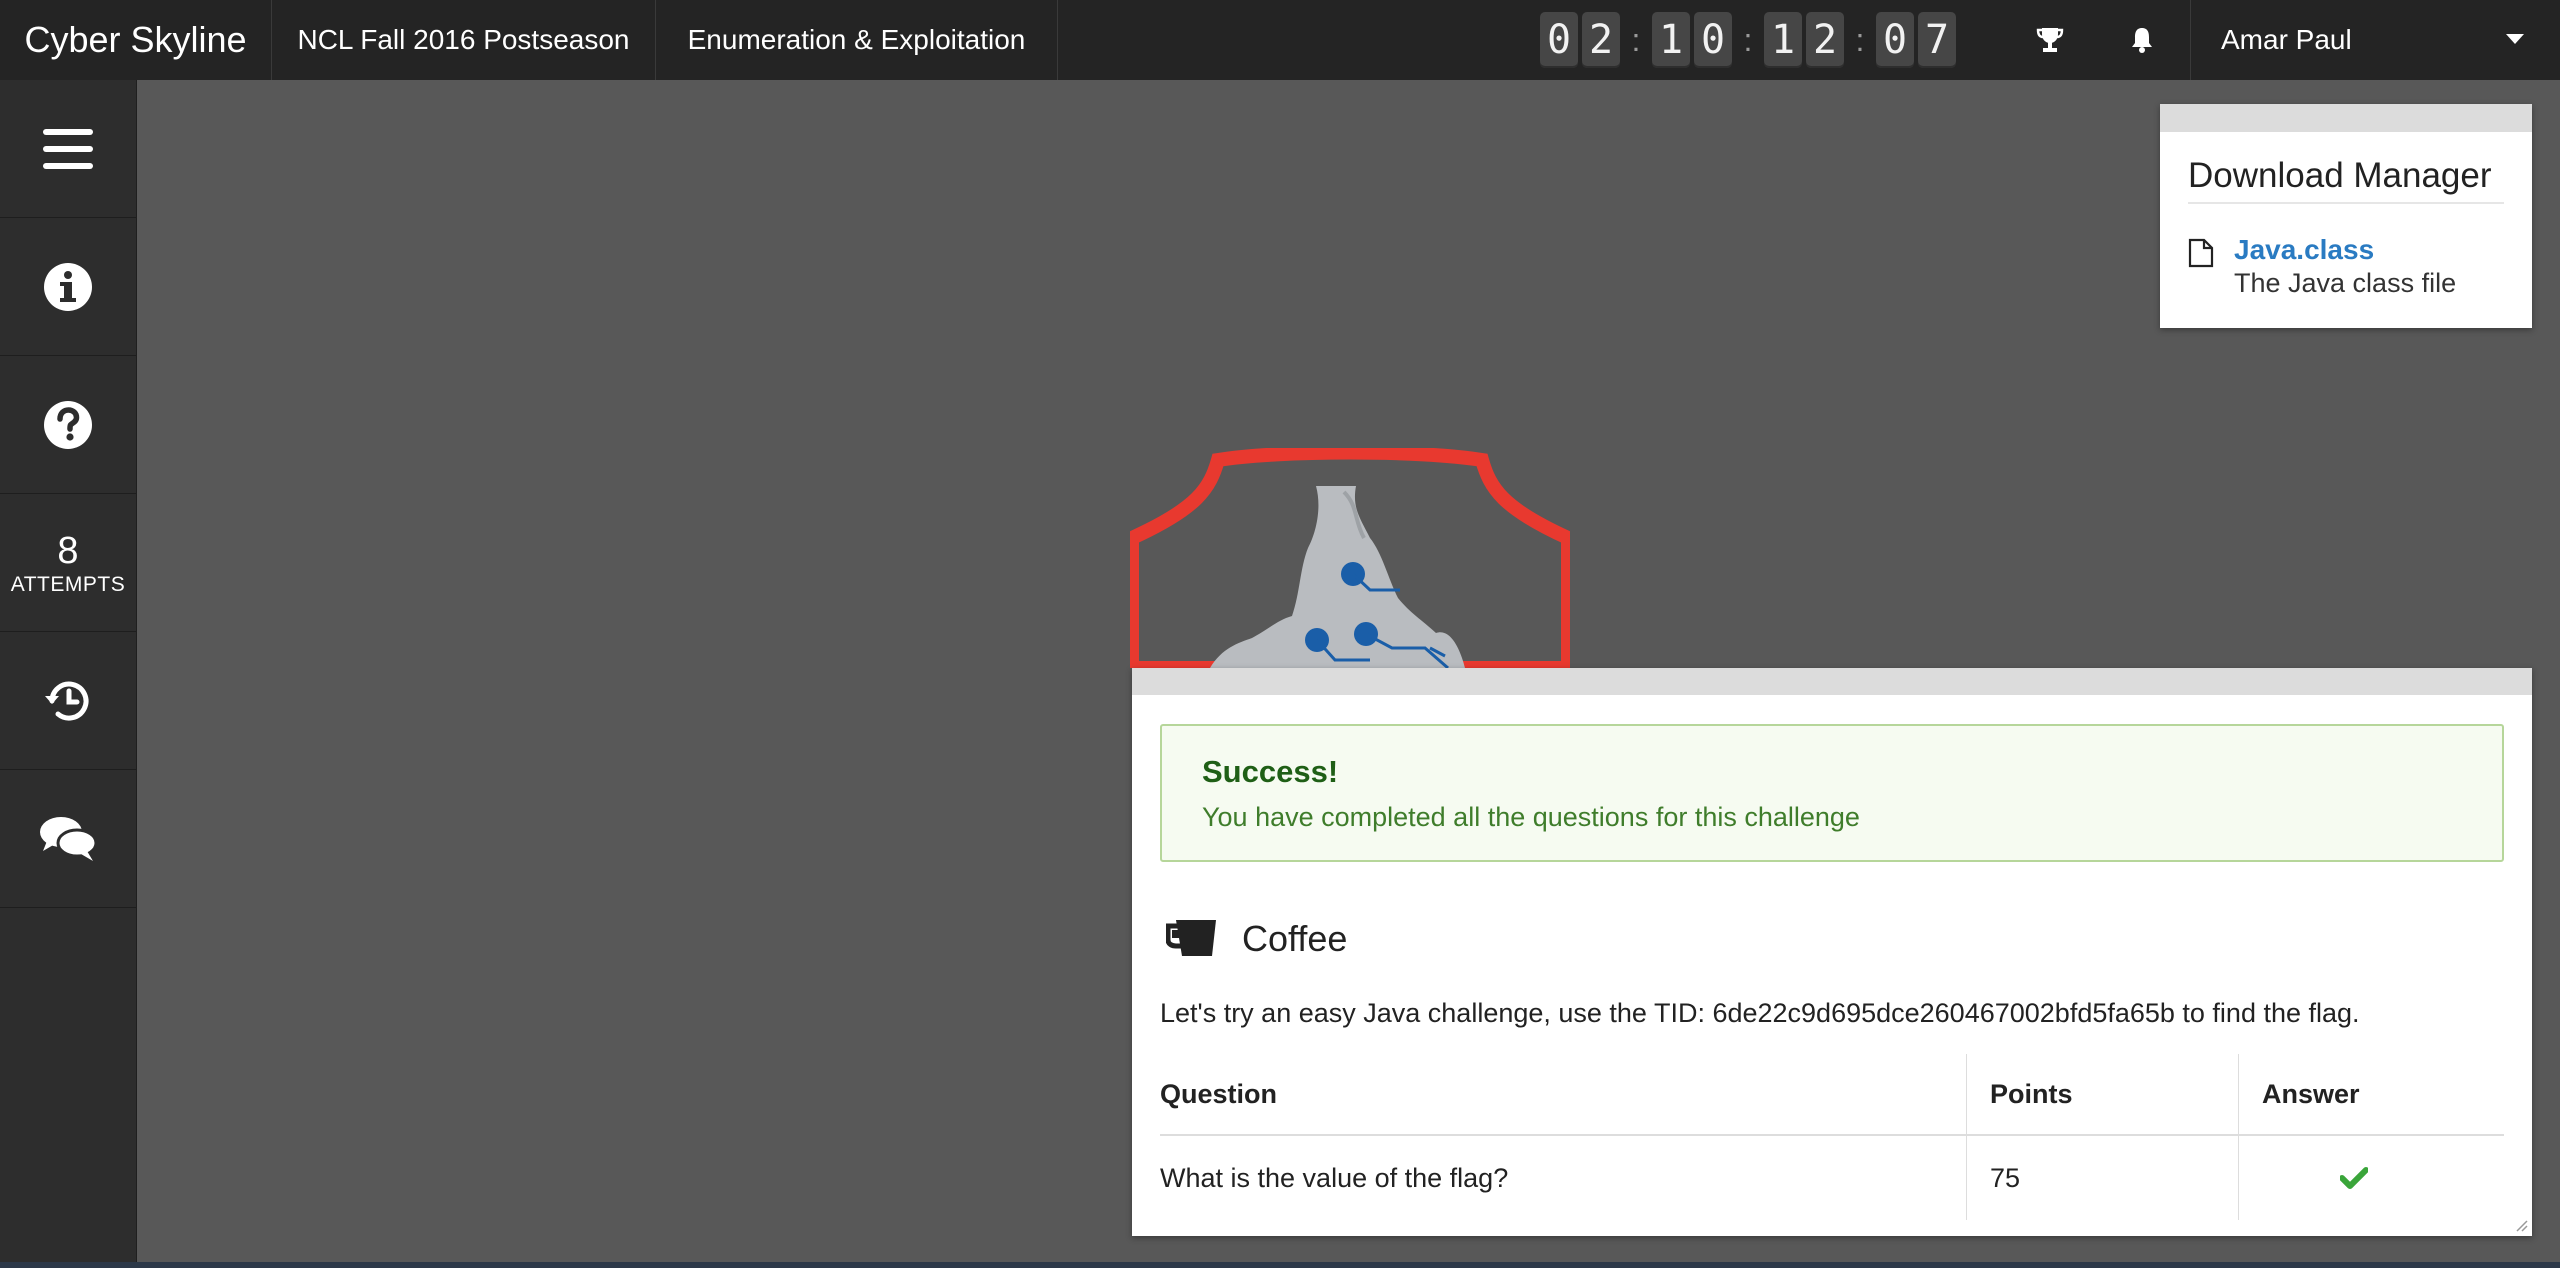 This screenshot has width=2560, height=1268. Describe the element at coordinates (2515, 39) in the screenshot. I see `chevron-down-icon` at that location.